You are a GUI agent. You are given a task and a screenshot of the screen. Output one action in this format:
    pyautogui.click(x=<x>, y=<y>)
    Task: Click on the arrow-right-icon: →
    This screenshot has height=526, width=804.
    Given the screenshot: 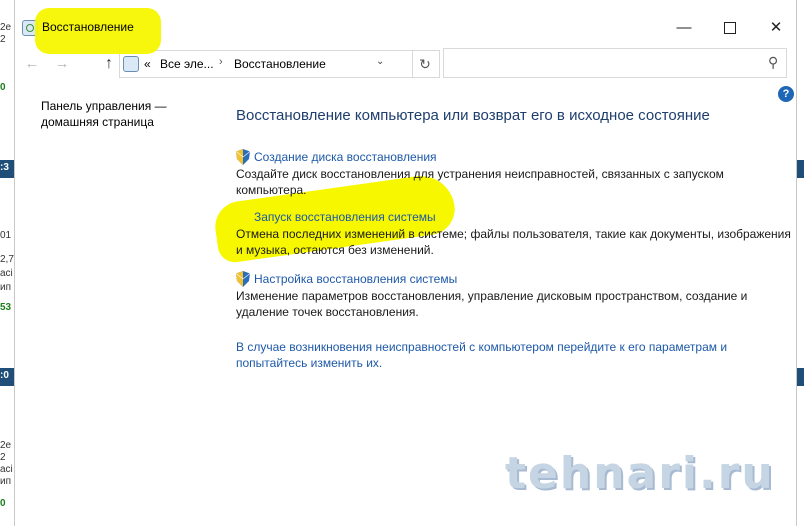 What is the action you would take?
    pyautogui.click(x=62, y=63)
    